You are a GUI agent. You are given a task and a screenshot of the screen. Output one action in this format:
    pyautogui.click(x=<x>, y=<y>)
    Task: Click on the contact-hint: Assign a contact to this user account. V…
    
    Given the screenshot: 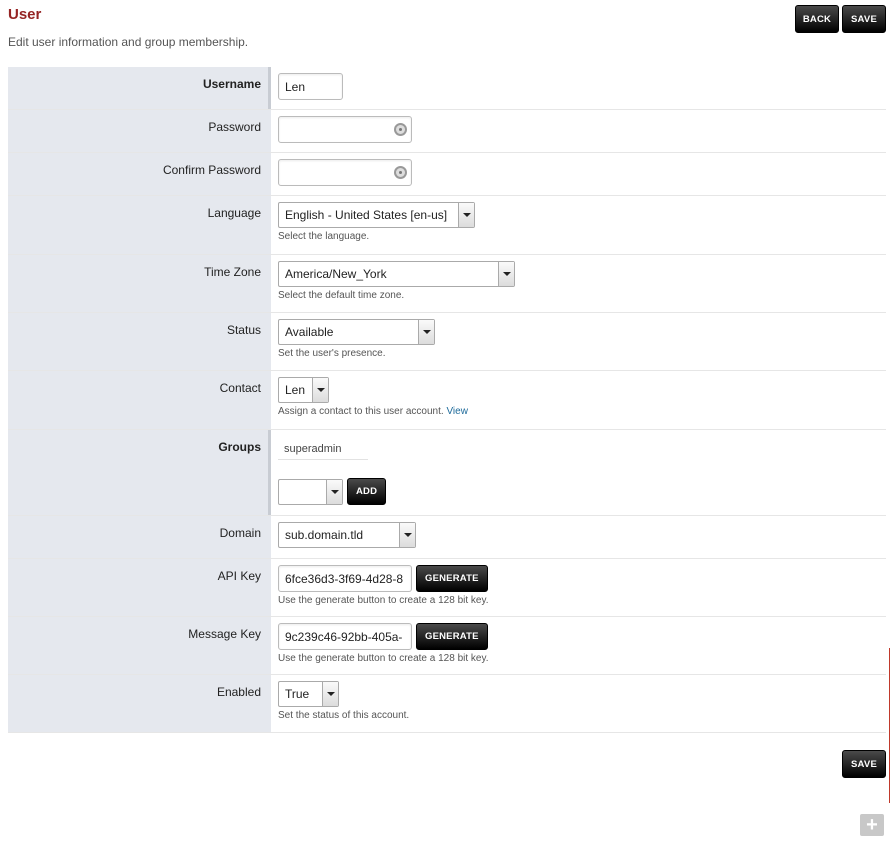 What is the action you would take?
    pyautogui.click(x=582, y=411)
    